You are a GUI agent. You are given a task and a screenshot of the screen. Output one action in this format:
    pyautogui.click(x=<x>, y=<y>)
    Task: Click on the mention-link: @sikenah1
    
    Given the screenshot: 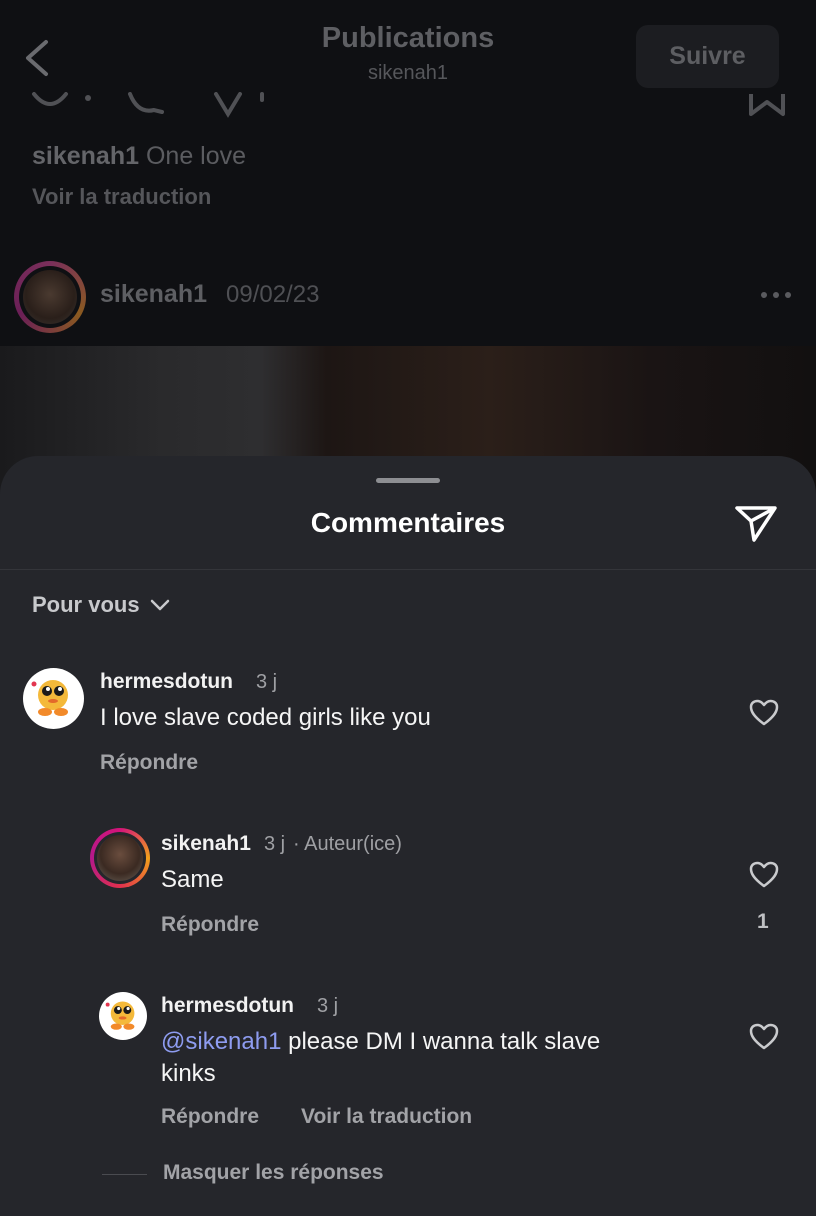 What is the action you would take?
    pyautogui.click(x=221, y=1041)
    